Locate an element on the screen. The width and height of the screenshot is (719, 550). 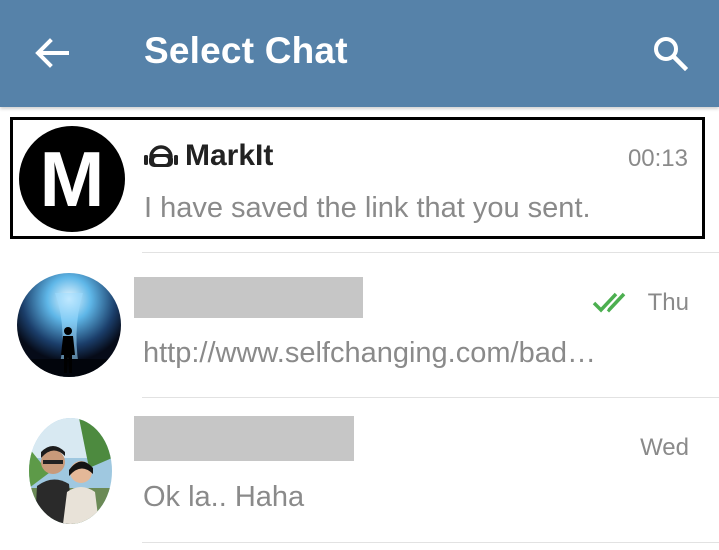
chat-name: MarkIt is located at coordinates (229, 155).